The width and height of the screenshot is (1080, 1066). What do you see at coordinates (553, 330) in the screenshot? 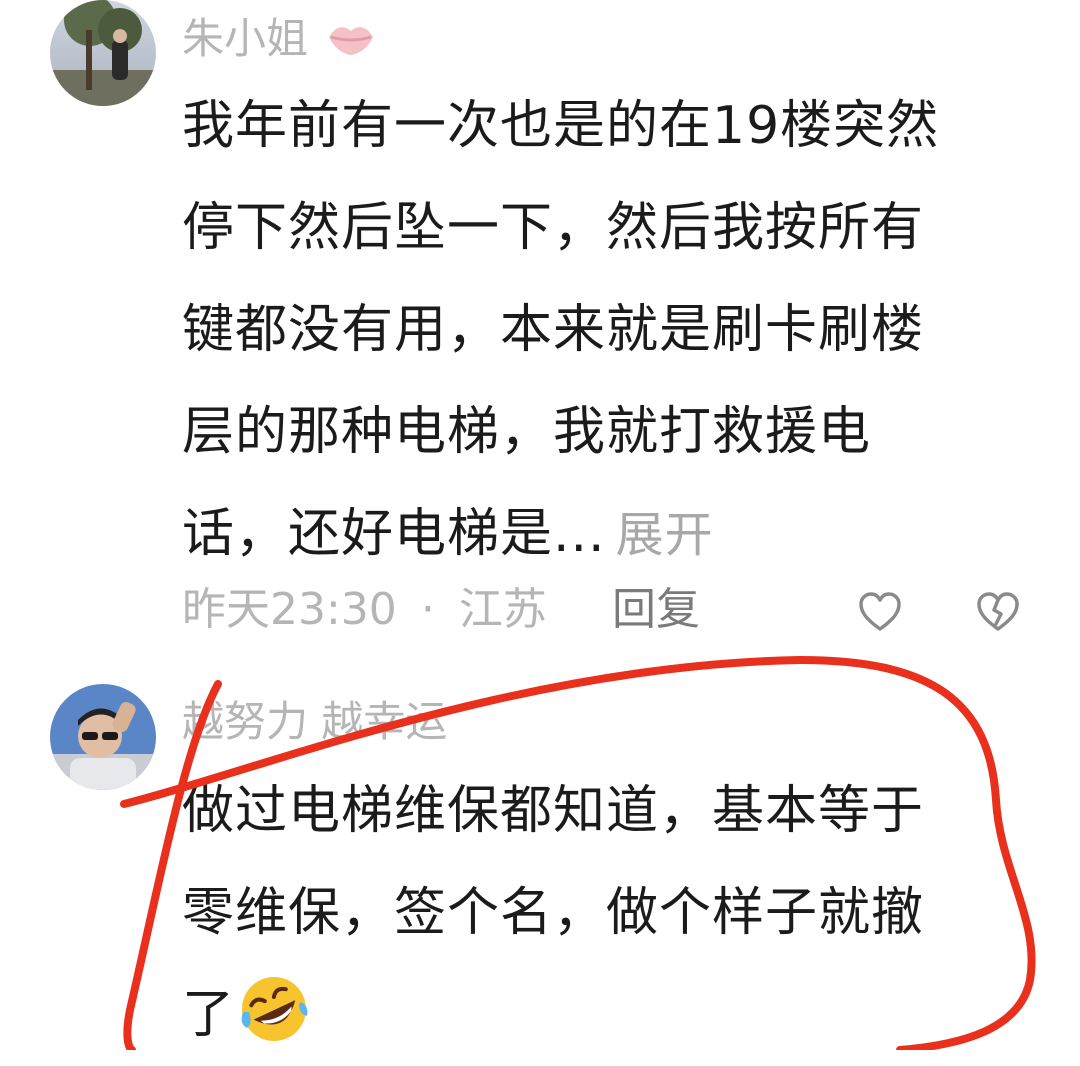
I see `comment-line: 键都没有用，本来就是刷卡刷楼` at bounding box center [553, 330].